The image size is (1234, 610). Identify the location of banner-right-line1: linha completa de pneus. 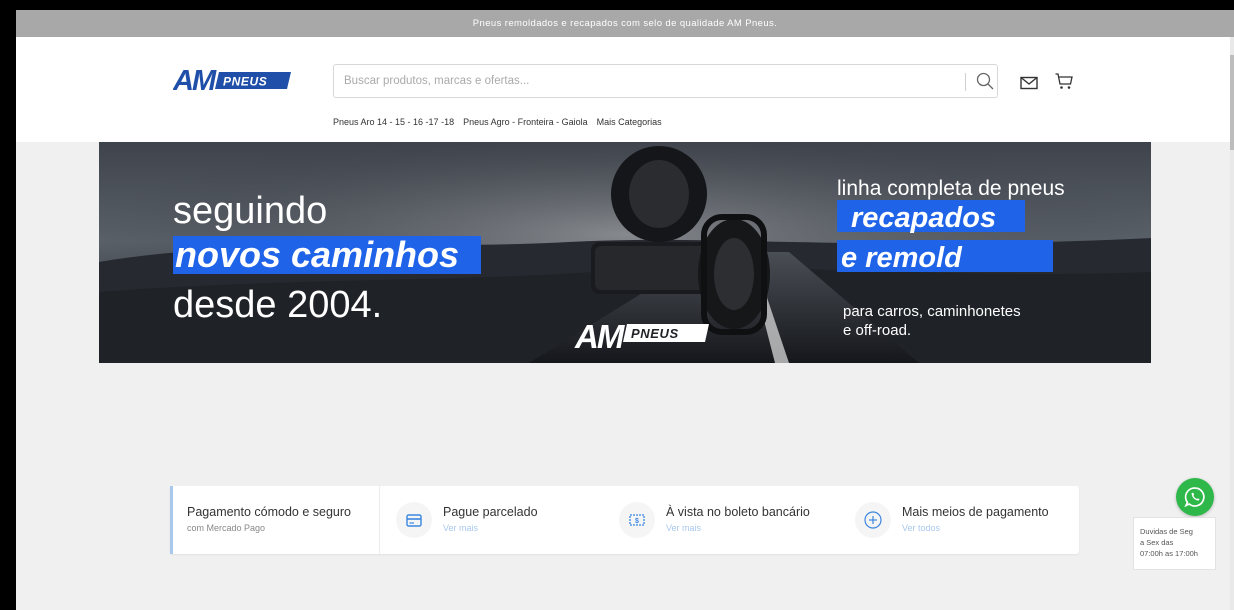
(951, 188).